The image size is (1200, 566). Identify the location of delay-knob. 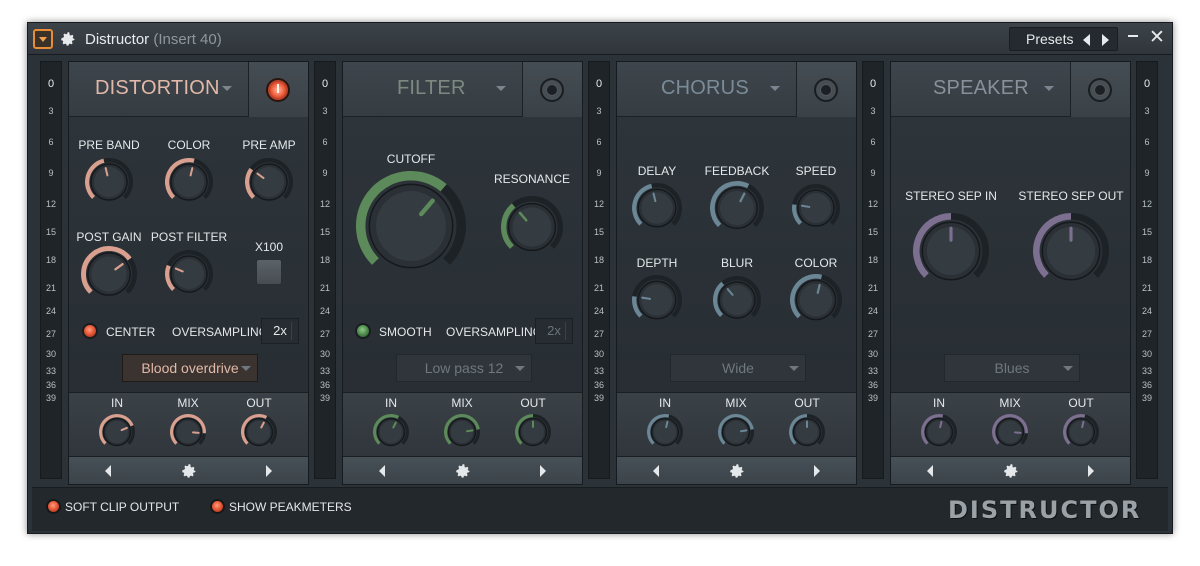
(657, 208).